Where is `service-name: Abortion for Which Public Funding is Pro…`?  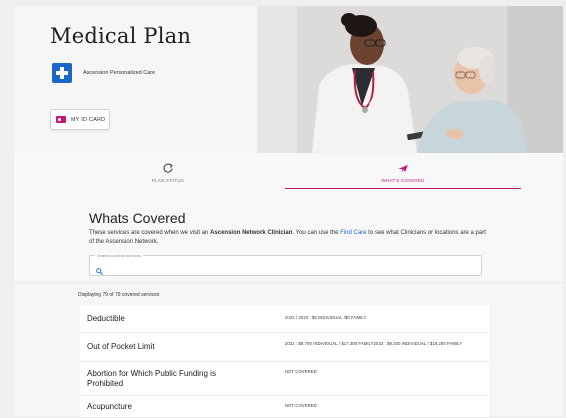
service-name: Abortion for Which Public Funding is Pro… is located at coordinates (151, 378).